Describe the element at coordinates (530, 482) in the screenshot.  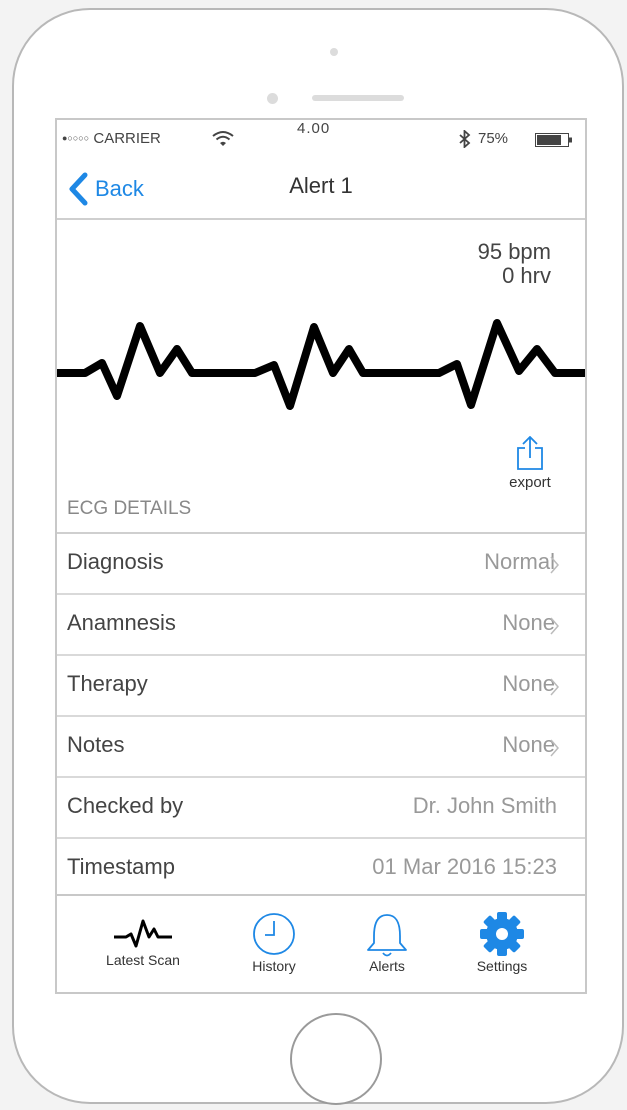
I see `export-label: export` at that location.